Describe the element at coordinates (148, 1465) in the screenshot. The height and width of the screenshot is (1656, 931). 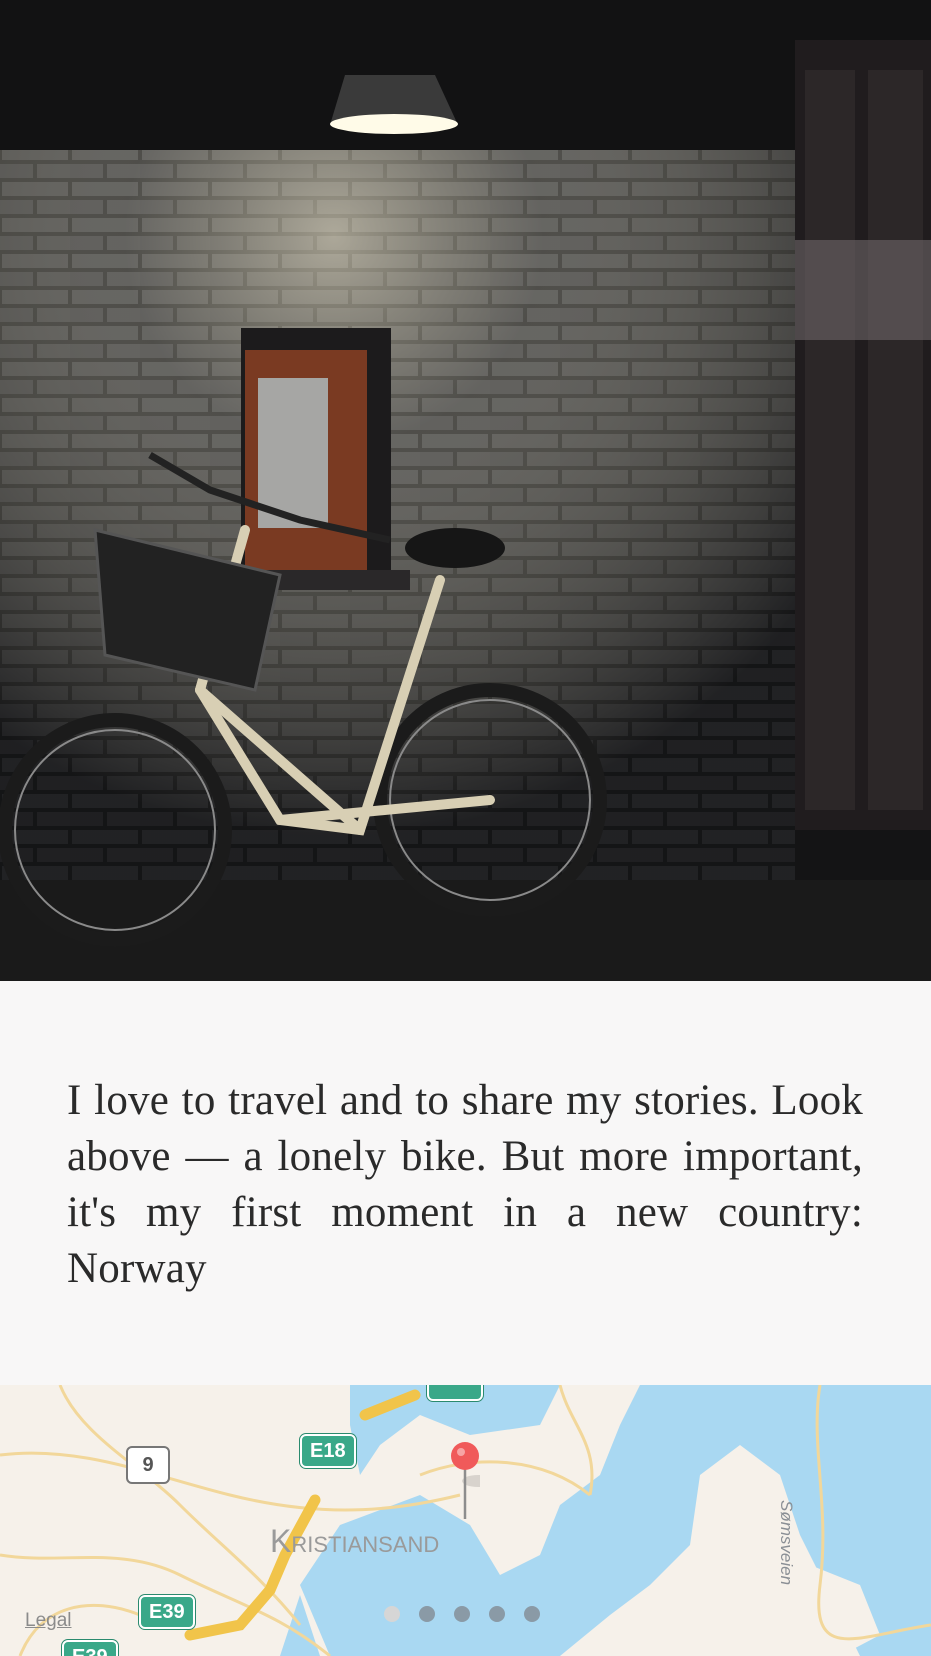
I see `route-9-shield: 9` at that location.